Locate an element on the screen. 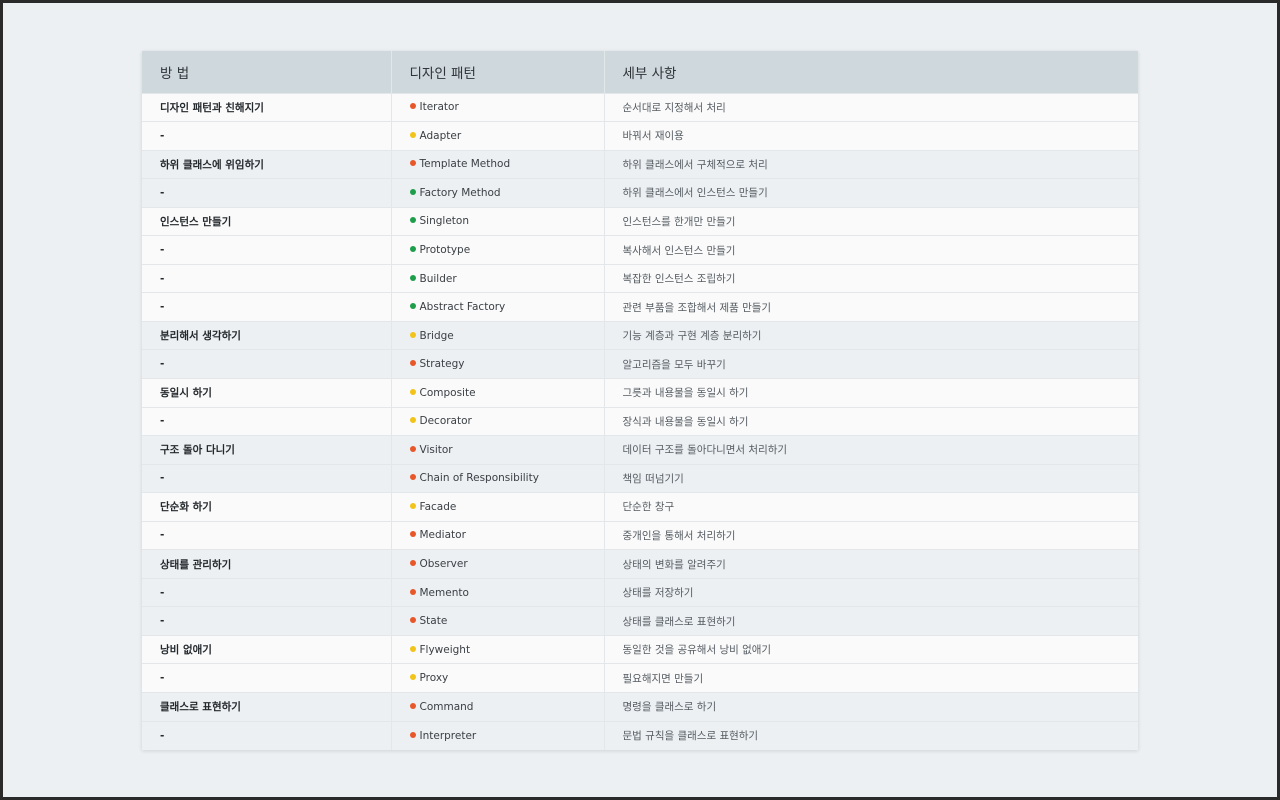 Image resolution: width=1280 pixels, height=800 pixels. method-cell: 하위 클래스에 위임하기 is located at coordinates (267, 164).